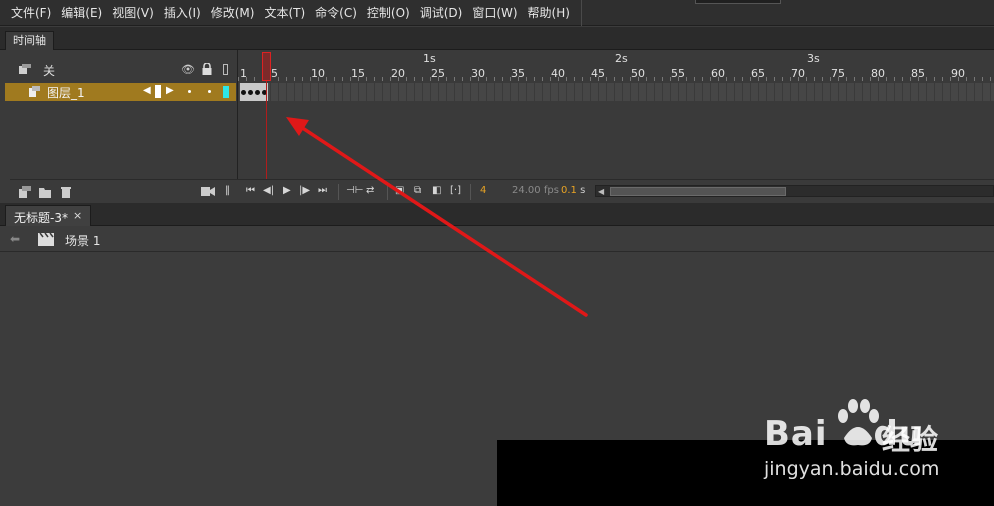 The image size is (994, 506). Describe the element at coordinates (601, 191) in the screenshot. I see `scroll-left-icon: ◀` at that location.